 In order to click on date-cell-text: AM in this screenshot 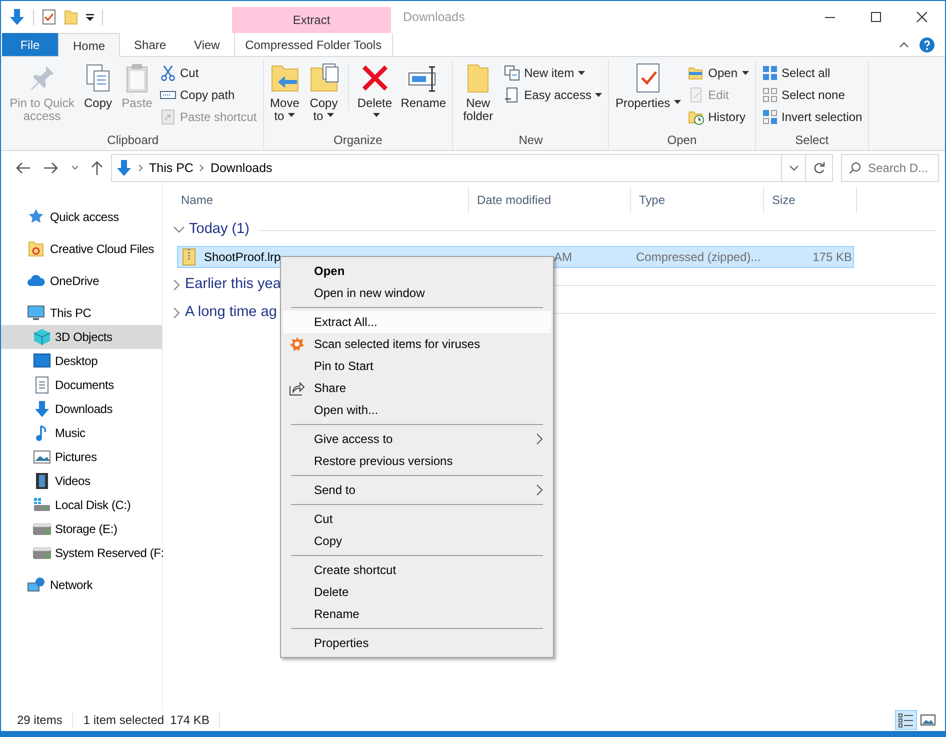, I will do `click(562, 257)`.